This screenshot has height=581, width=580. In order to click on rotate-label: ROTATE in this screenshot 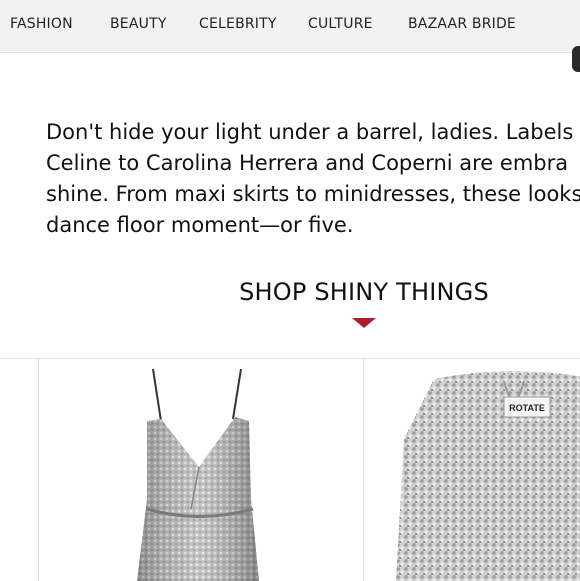, I will do `click(527, 408)`.